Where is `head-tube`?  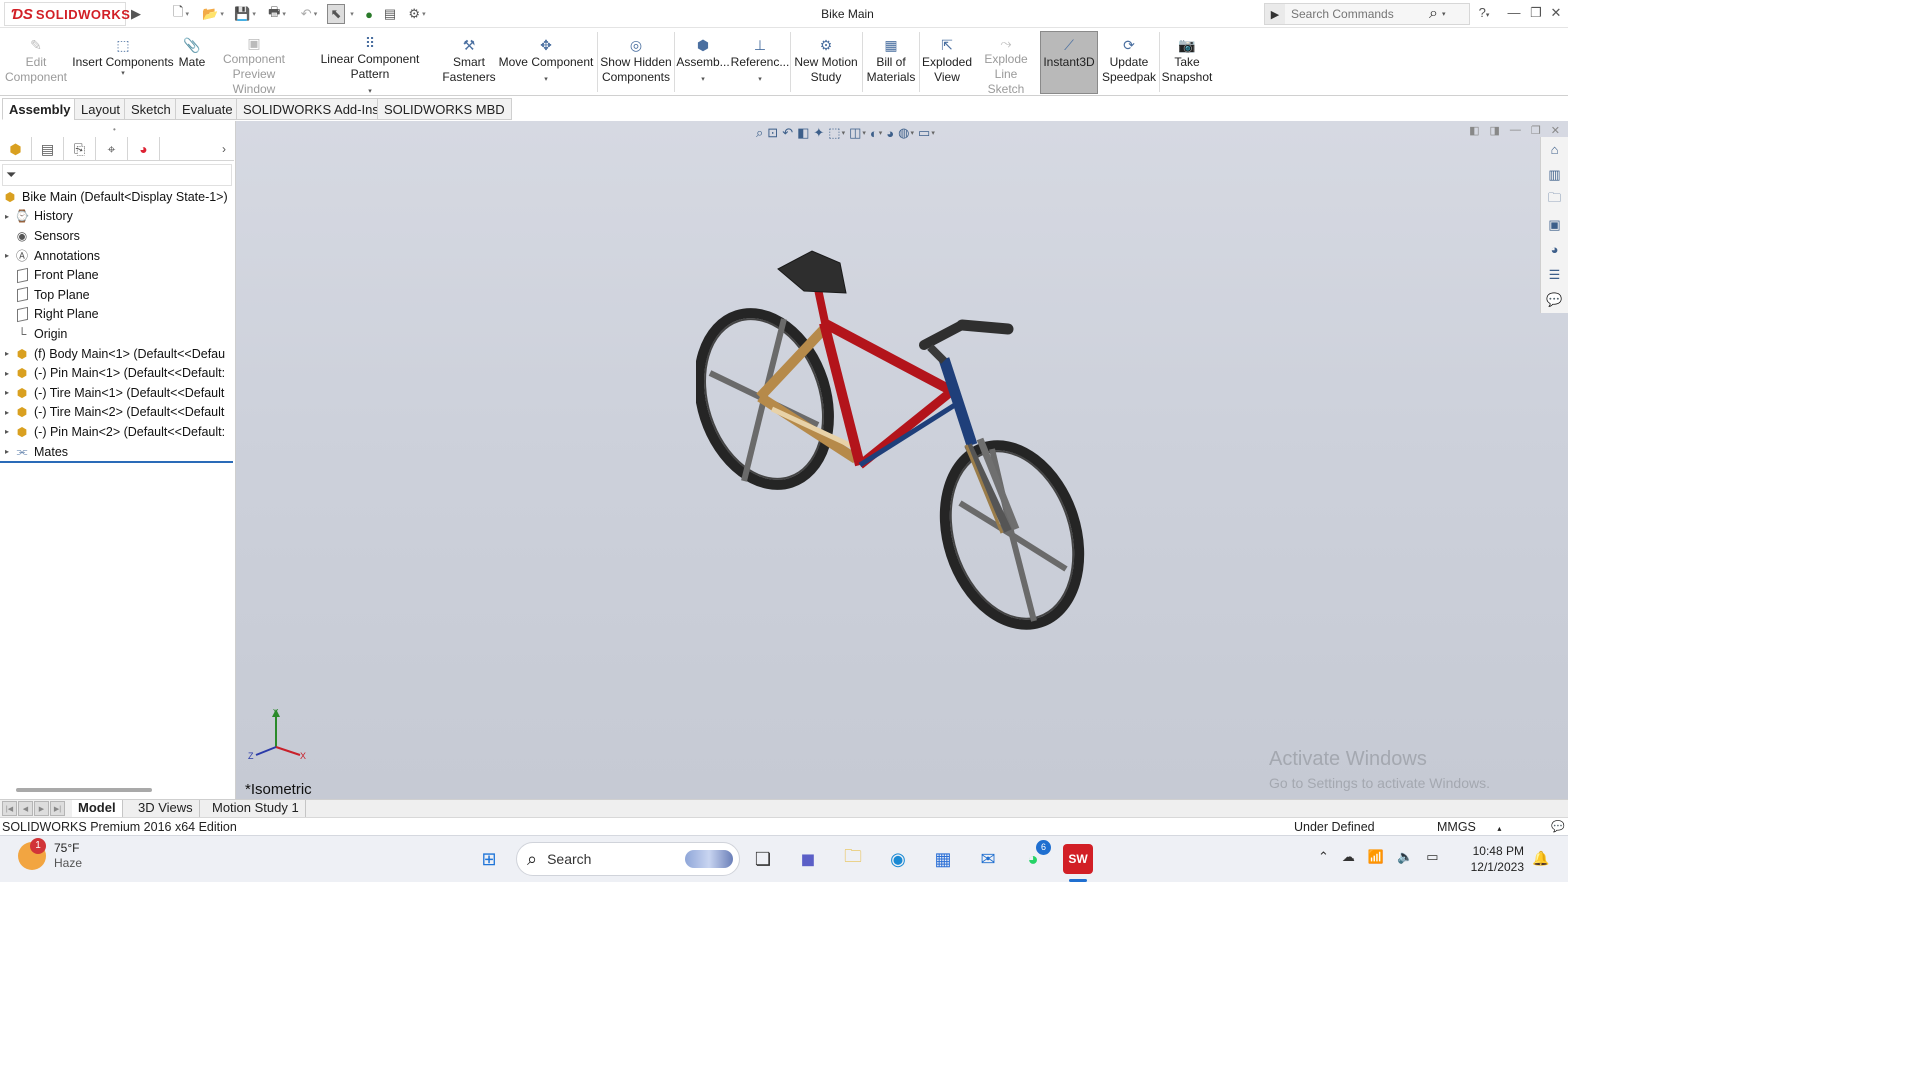 head-tube is located at coordinates (958, 402).